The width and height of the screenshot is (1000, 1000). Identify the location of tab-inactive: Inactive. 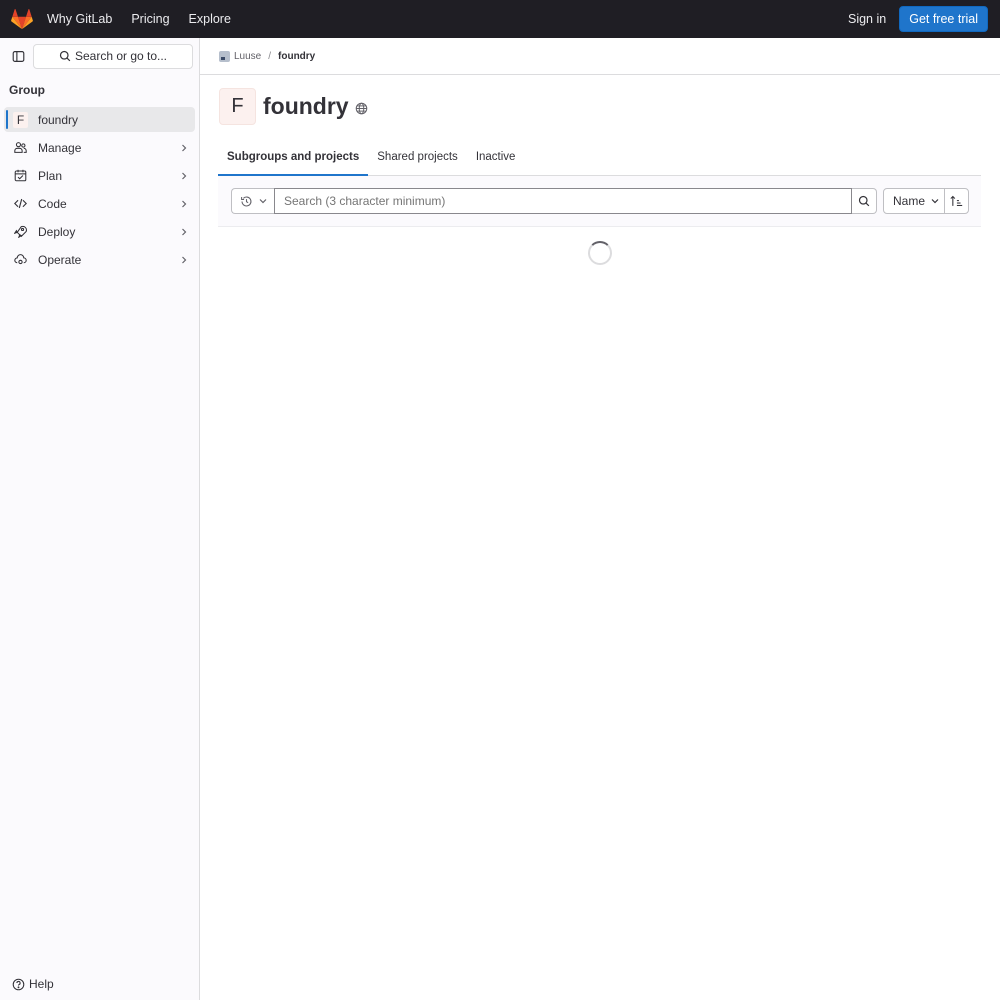
(496, 156).